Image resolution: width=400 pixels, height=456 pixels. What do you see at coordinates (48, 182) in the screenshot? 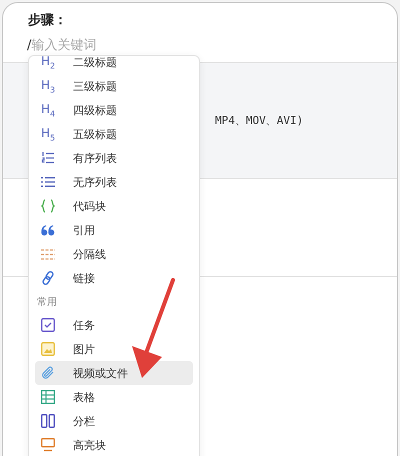
I see `bullet-list-icon` at bounding box center [48, 182].